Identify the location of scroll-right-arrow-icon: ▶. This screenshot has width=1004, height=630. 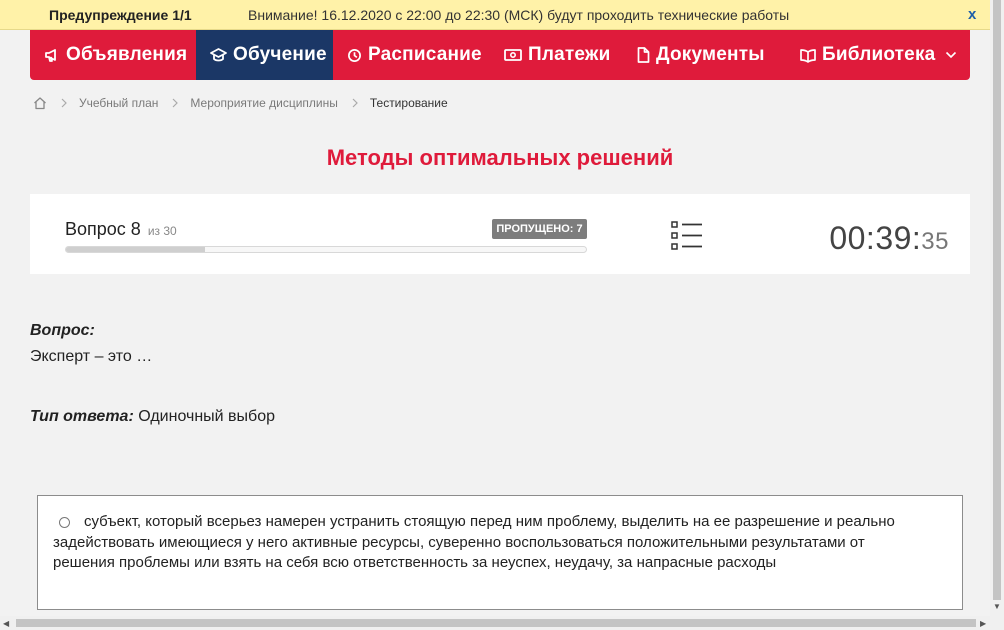
(983, 623).